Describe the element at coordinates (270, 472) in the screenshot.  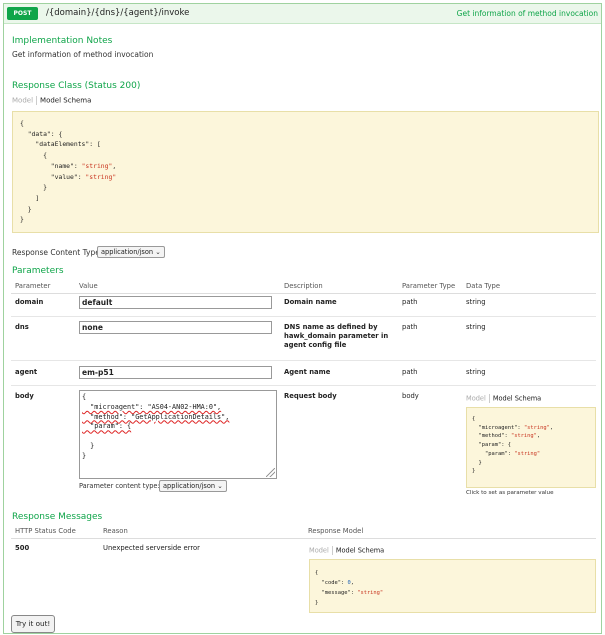
I see `resize-handle-icon` at that location.